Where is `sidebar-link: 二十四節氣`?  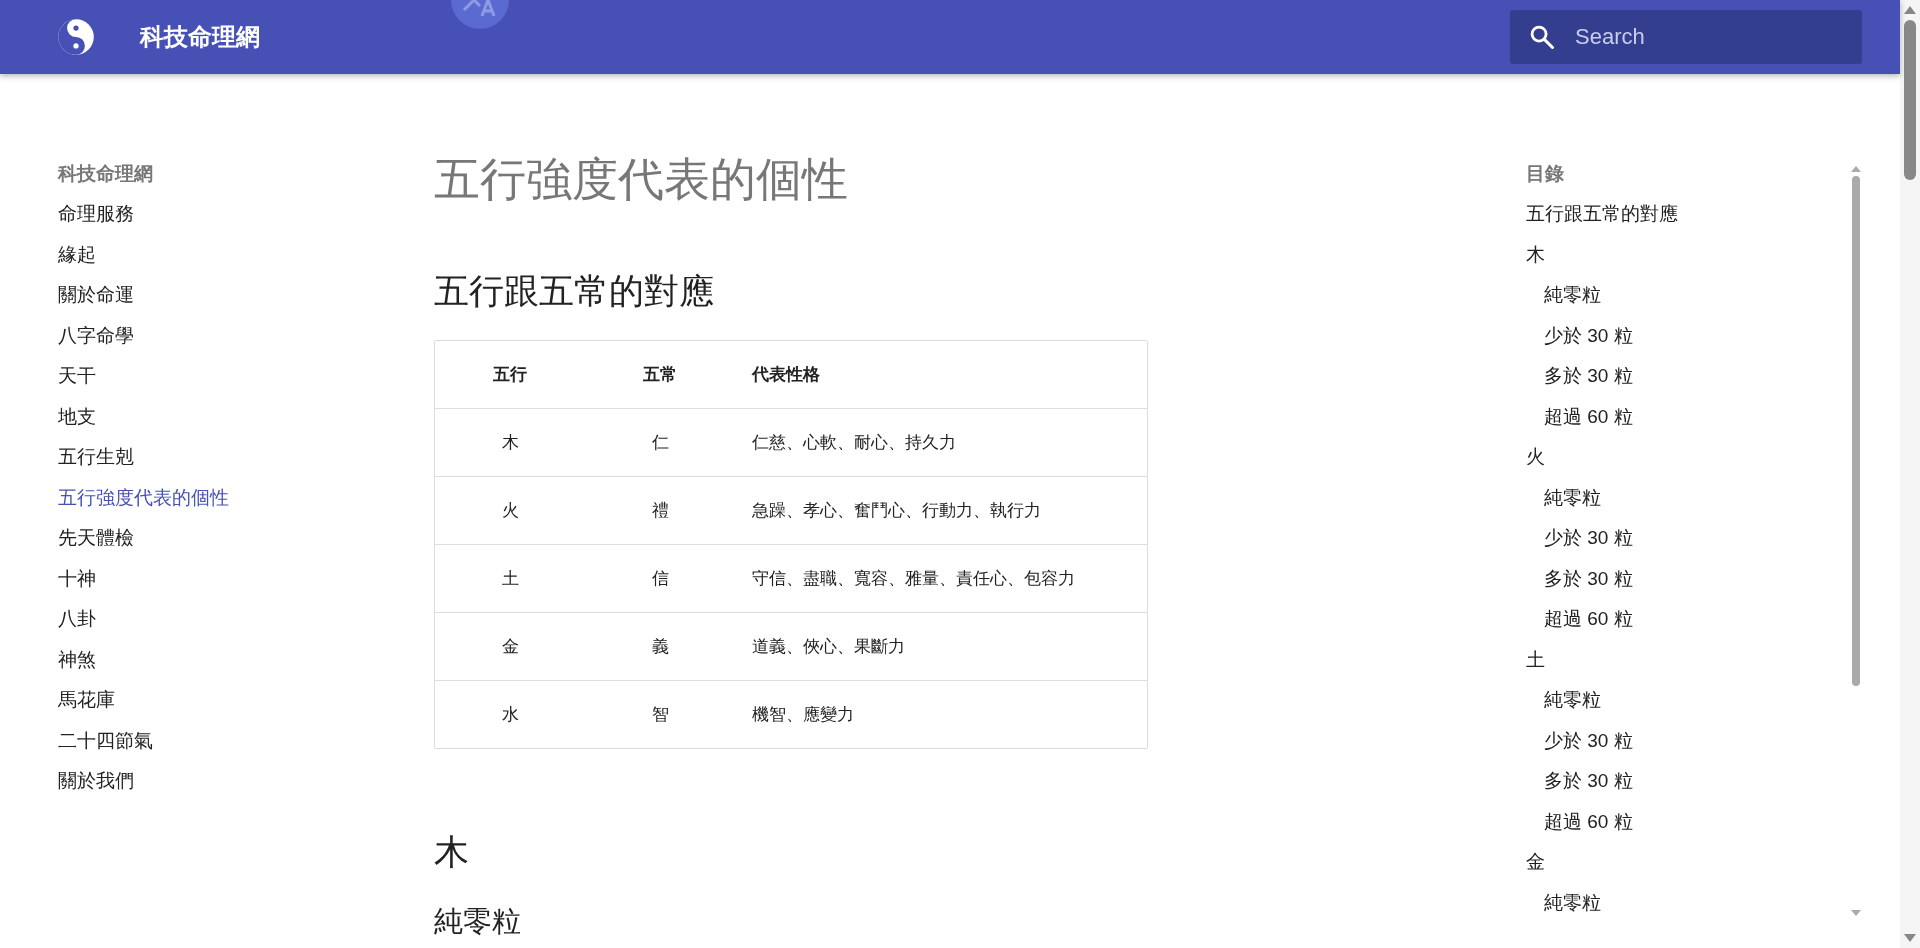
sidebar-link: 二十四節氣 is located at coordinates (246, 740).